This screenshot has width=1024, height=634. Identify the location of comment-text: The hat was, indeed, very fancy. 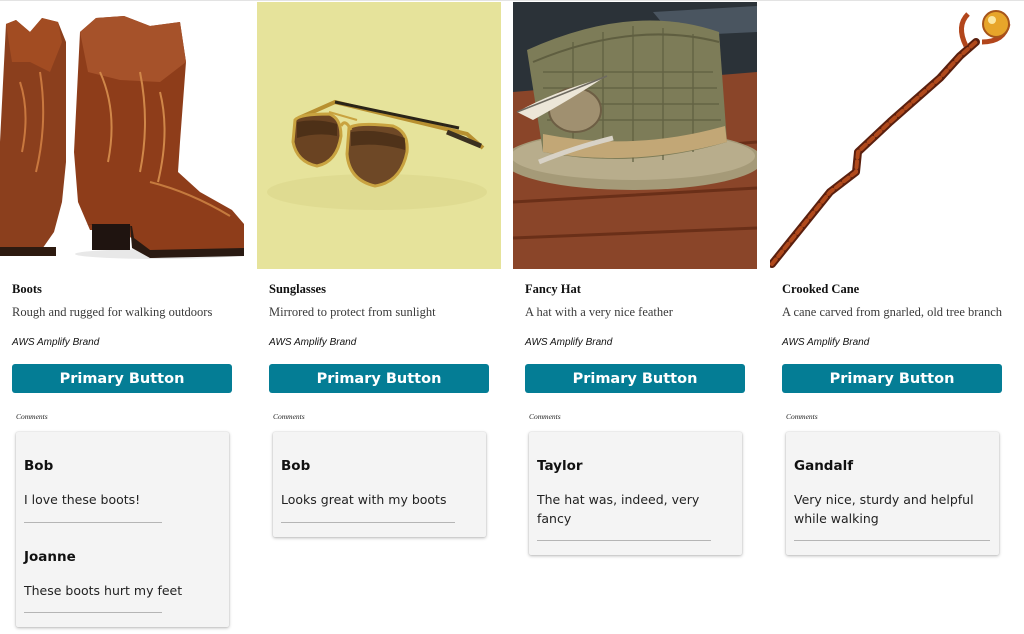
(618, 509).